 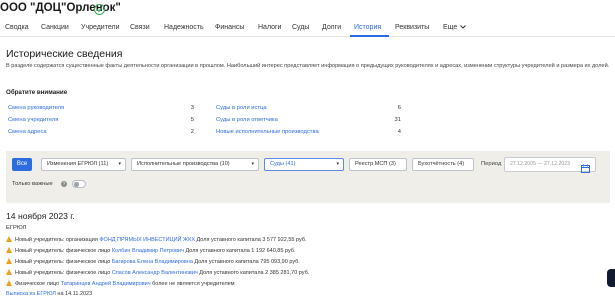 What do you see at coordinates (17, 27) in the screenshot?
I see `tab-summary: Сводка` at bounding box center [17, 27].